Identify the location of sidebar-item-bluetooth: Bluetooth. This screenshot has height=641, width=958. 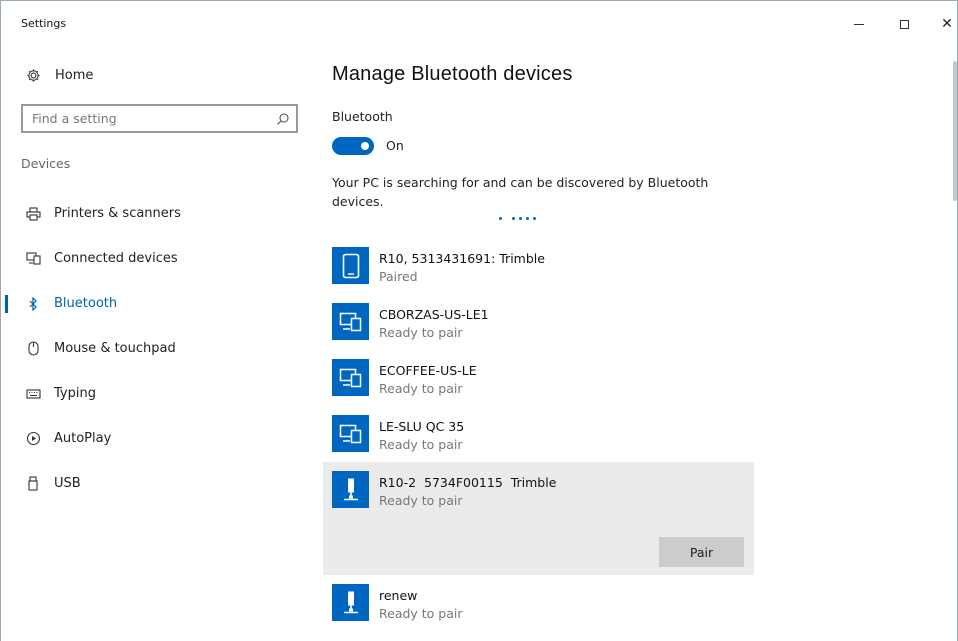
(156, 303).